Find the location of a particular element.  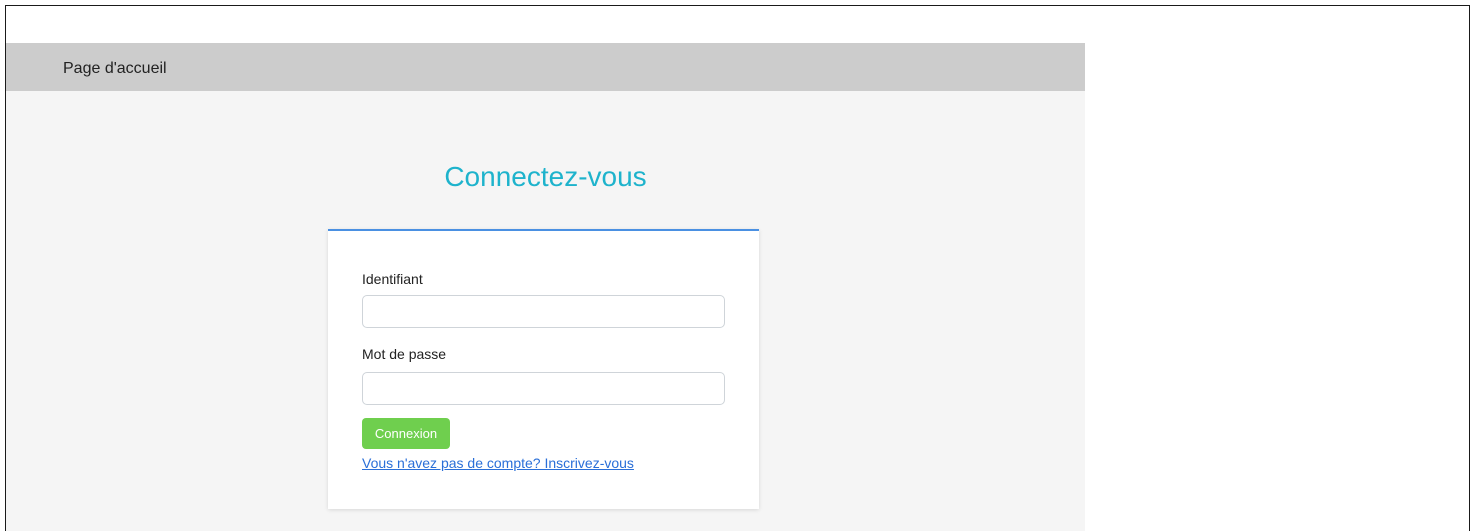

password-label: Mot de passe is located at coordinates (404, 354).